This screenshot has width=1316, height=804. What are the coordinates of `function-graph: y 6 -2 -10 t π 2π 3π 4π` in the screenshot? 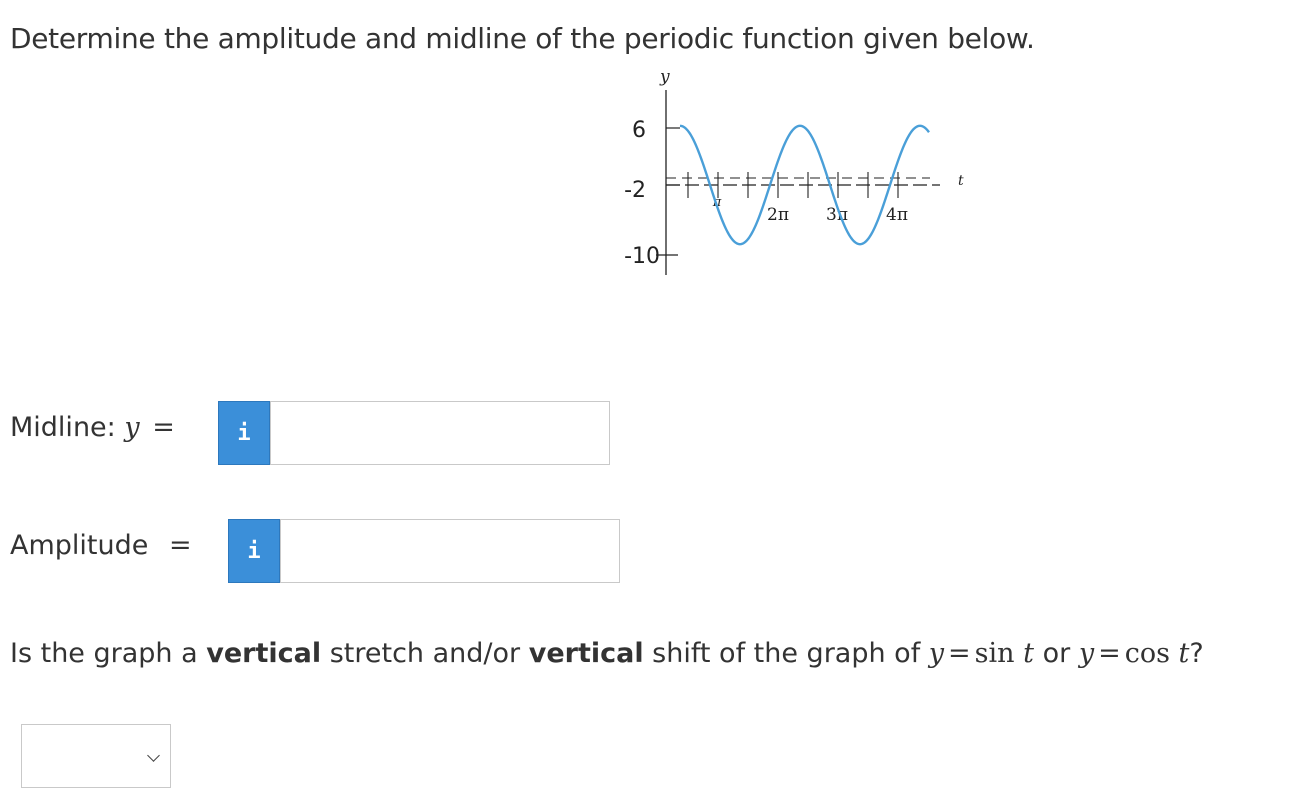 It's located at (794, 171).